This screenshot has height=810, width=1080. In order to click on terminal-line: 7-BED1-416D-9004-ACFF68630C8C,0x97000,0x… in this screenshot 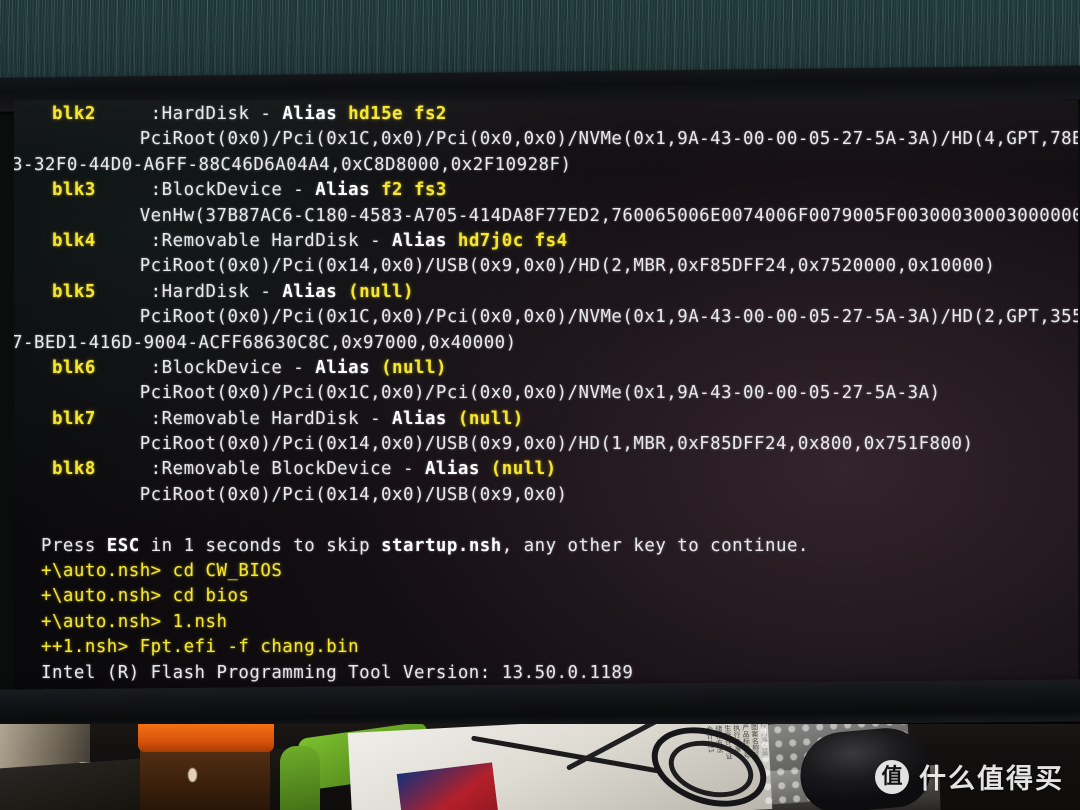, I will do `click(546, 343)`.